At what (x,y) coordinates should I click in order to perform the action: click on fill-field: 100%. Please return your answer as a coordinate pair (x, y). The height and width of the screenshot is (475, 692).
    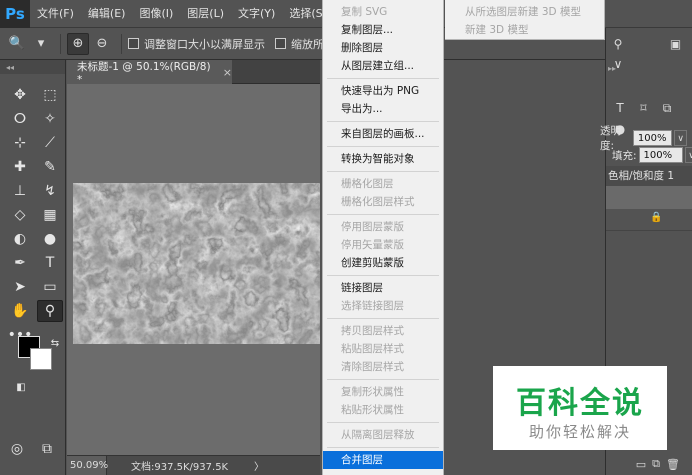
    Looking at the image, I should click on (660, 155).